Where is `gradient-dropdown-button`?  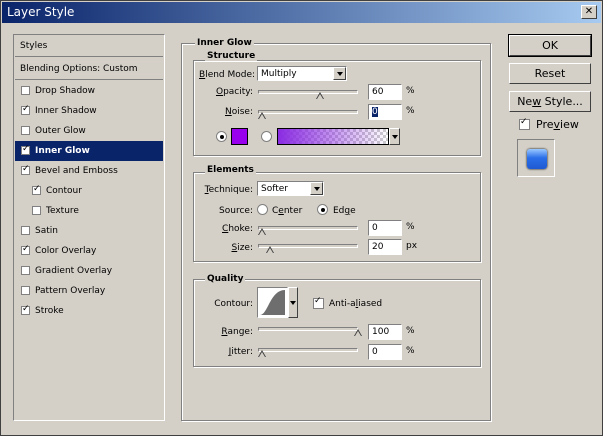
gradient-dropdown-button is located at coordinates (394, 136).